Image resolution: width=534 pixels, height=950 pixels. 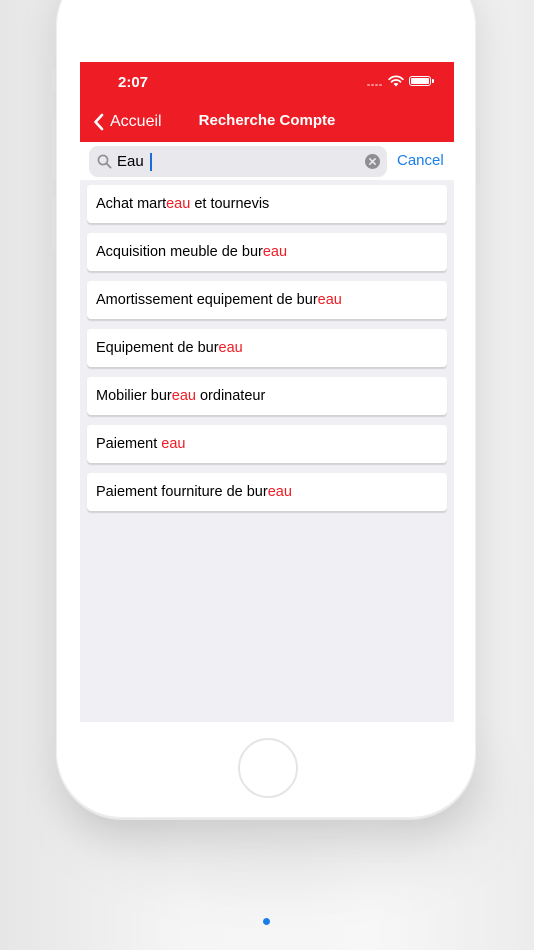 I want to click on list-item: Equipement de bureau, so click(x=267, y=348).